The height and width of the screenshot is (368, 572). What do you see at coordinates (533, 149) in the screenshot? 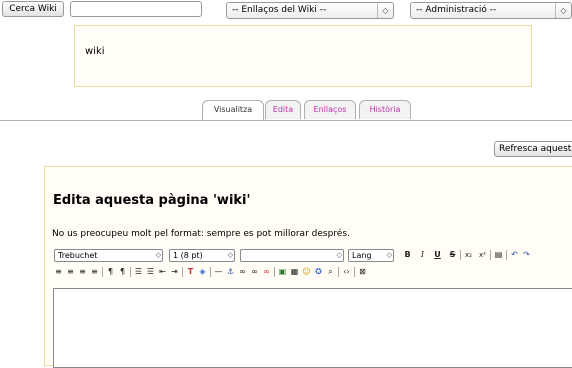
I see `refresh-button: Refresca aquesta` at bounding box center [533, 149].